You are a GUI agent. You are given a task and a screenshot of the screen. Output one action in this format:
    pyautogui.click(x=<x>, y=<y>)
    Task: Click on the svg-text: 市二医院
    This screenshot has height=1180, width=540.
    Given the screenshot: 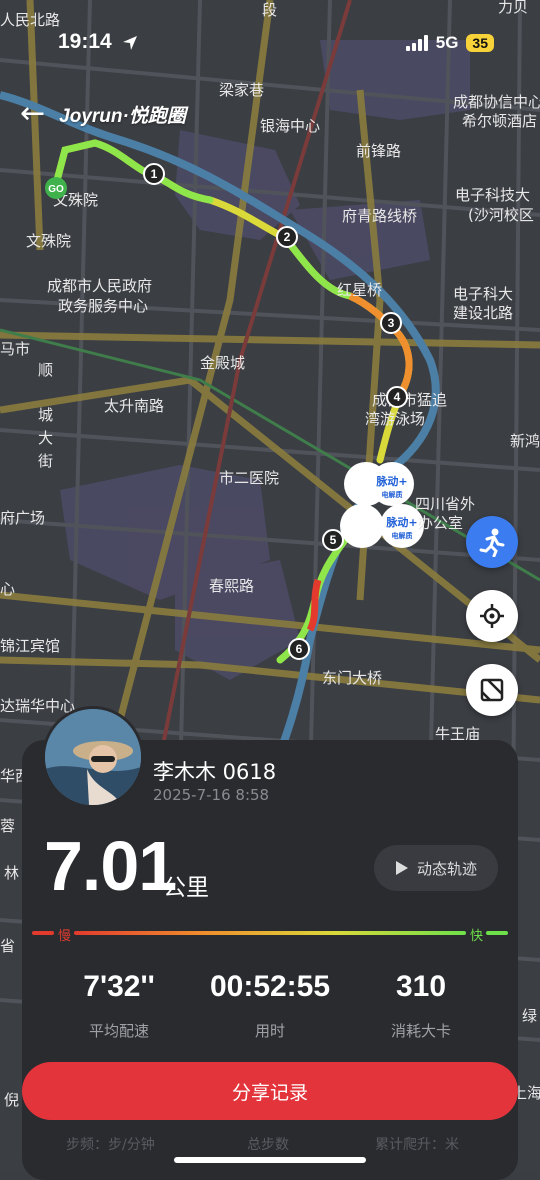 What is the action you would take?
    pyautogui.click(x=249, y=478)
    